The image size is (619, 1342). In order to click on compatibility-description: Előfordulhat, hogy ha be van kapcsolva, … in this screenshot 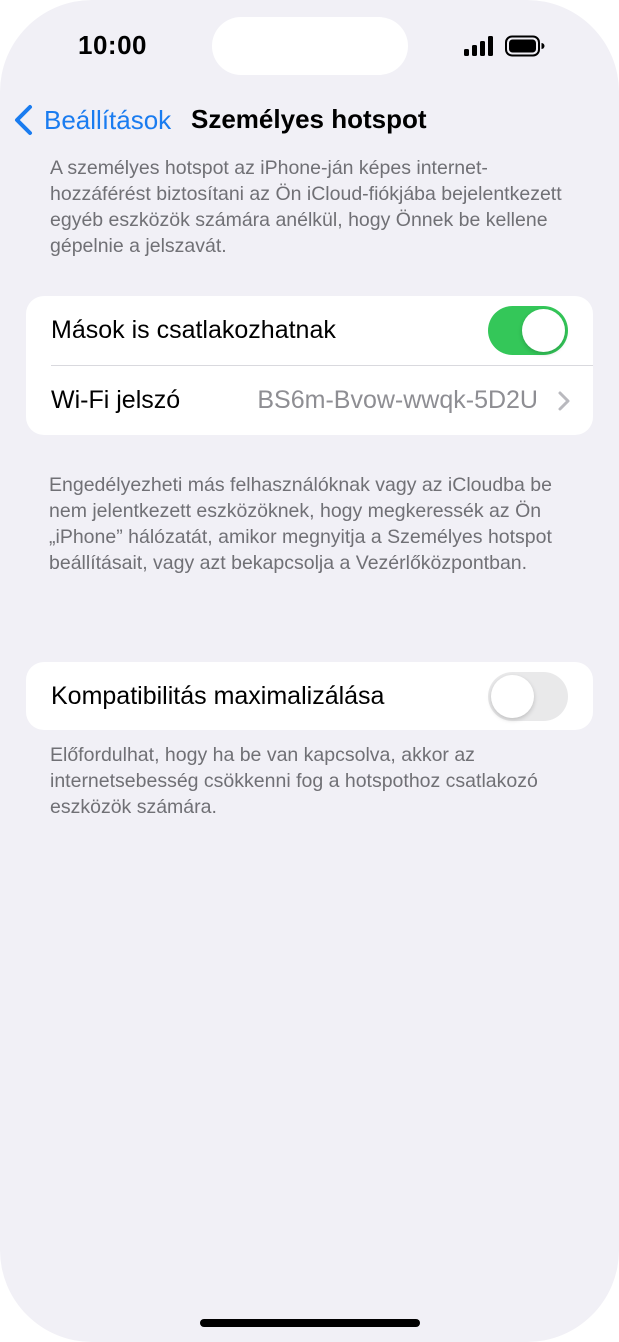, I will do `click(294, 781)`.